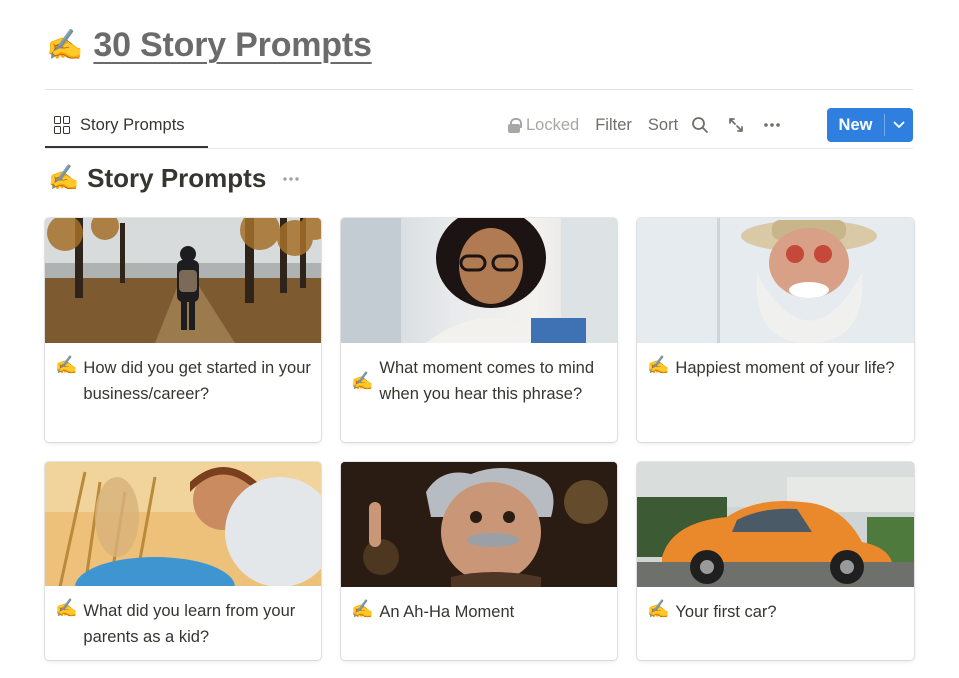  I want to click on page-title: ✍️ 30 Story Prompts, so click(209, 45).